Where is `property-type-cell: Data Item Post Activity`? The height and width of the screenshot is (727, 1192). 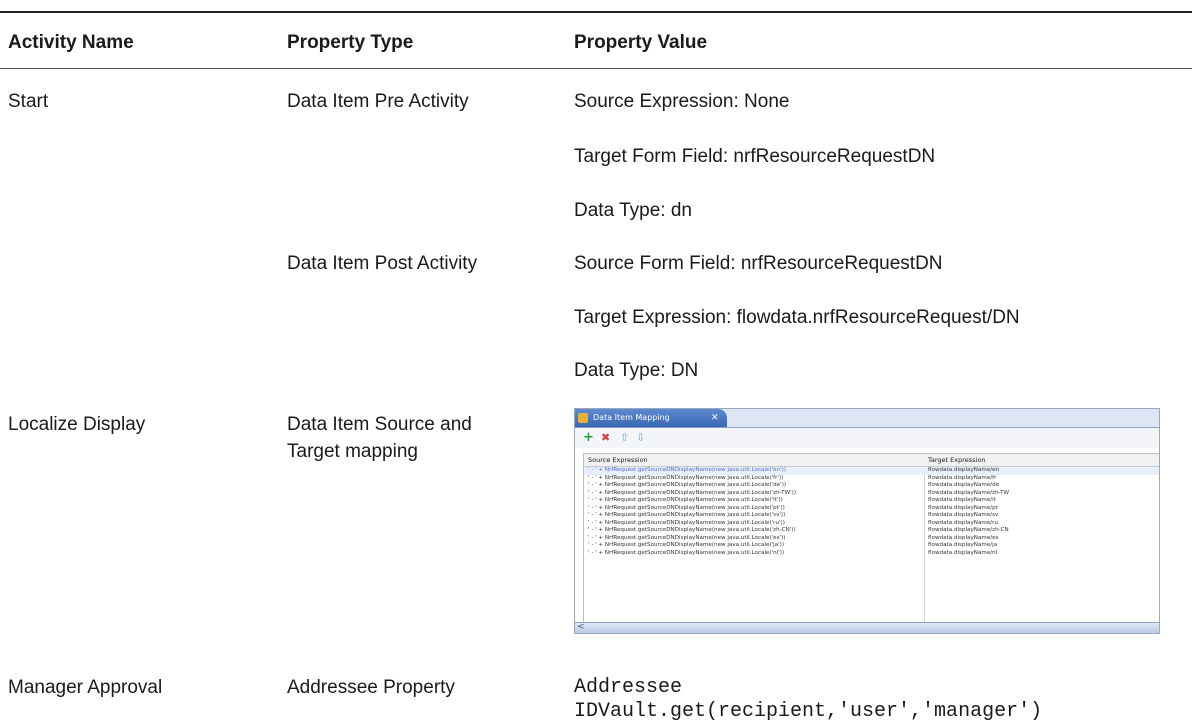 property-type-cell: Data Item Post Activity is located at coordinates (382, 263).